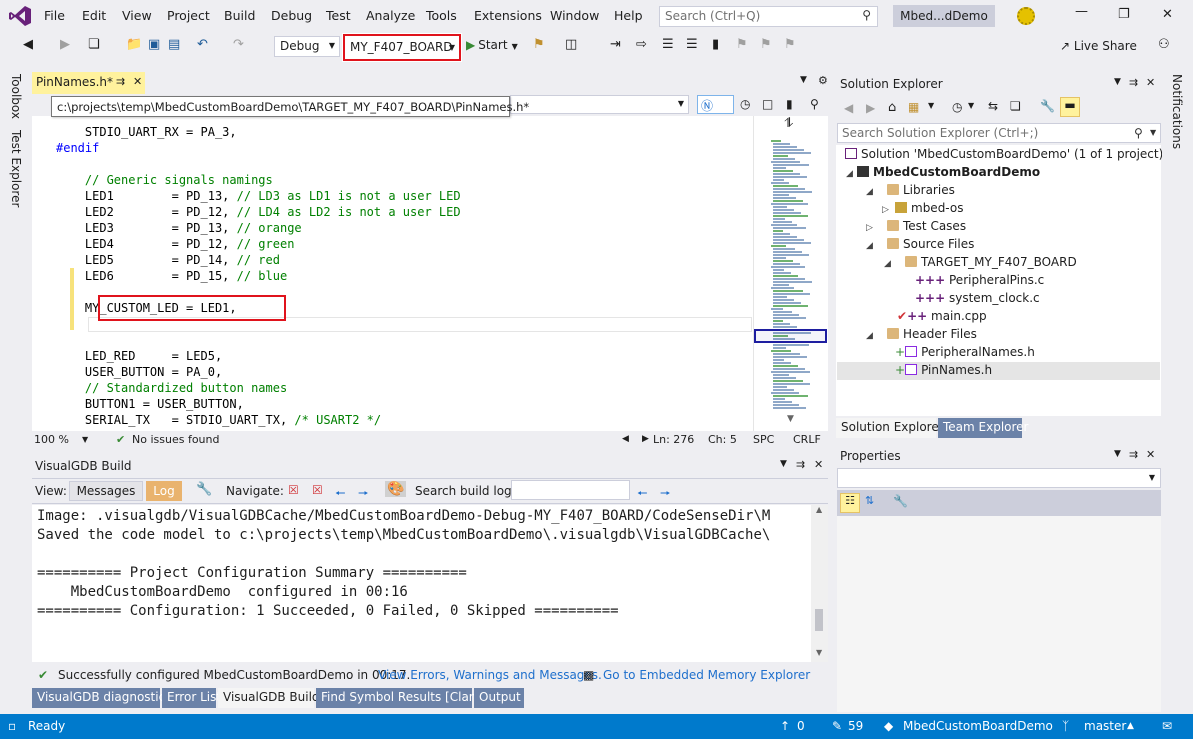 This screenshot has width=1193, height=739. I want to click on redo-icon: ↷, so click(238, 44).